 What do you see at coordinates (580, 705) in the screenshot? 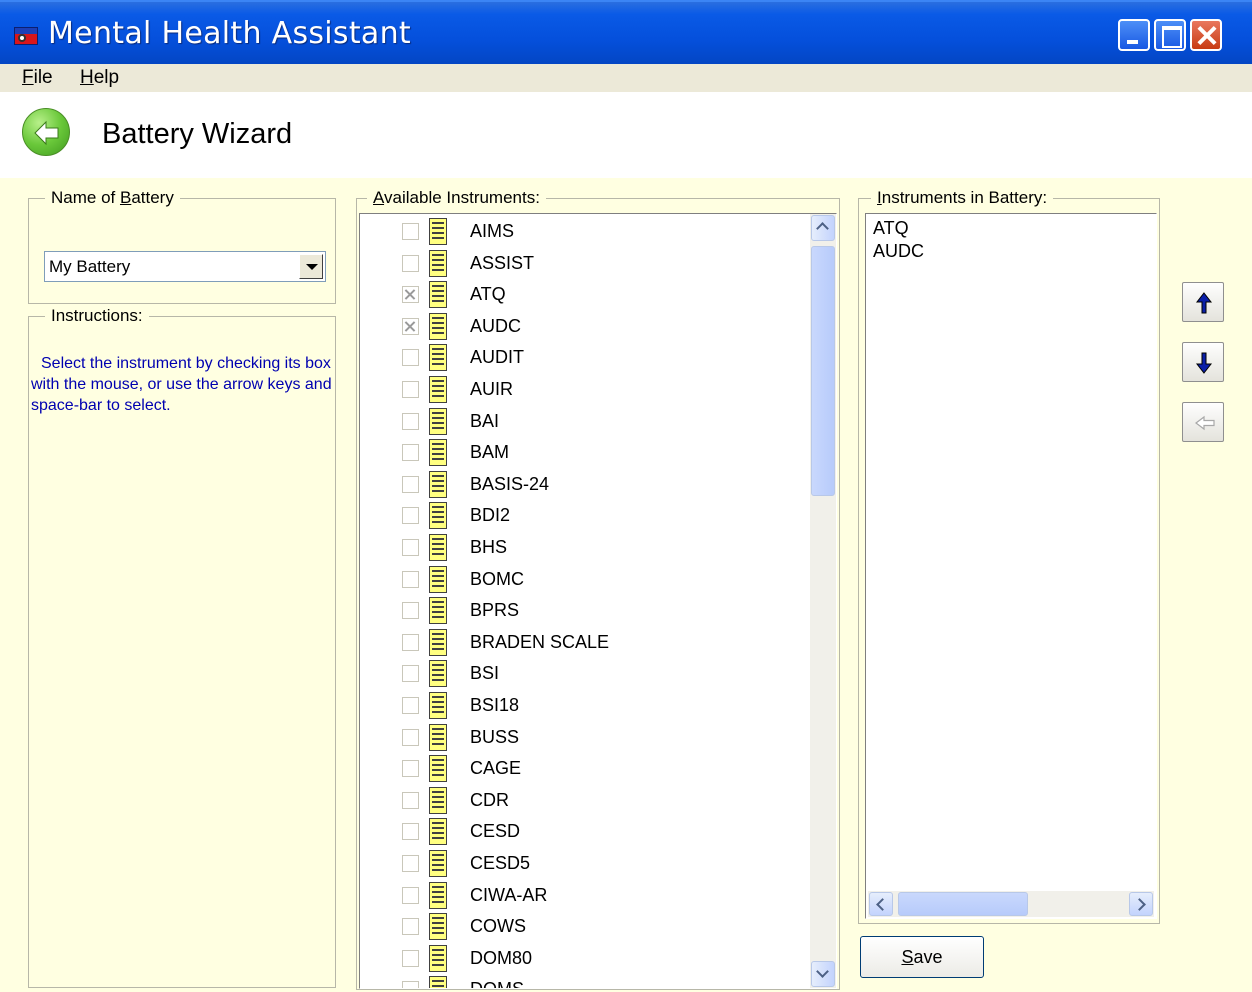
I see `list-item: BSI18` at bounding box center [580, 705].